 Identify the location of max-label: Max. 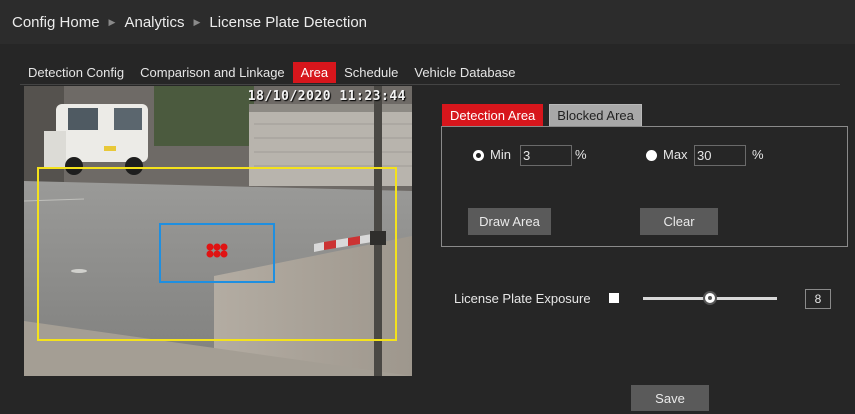
(675, 154).